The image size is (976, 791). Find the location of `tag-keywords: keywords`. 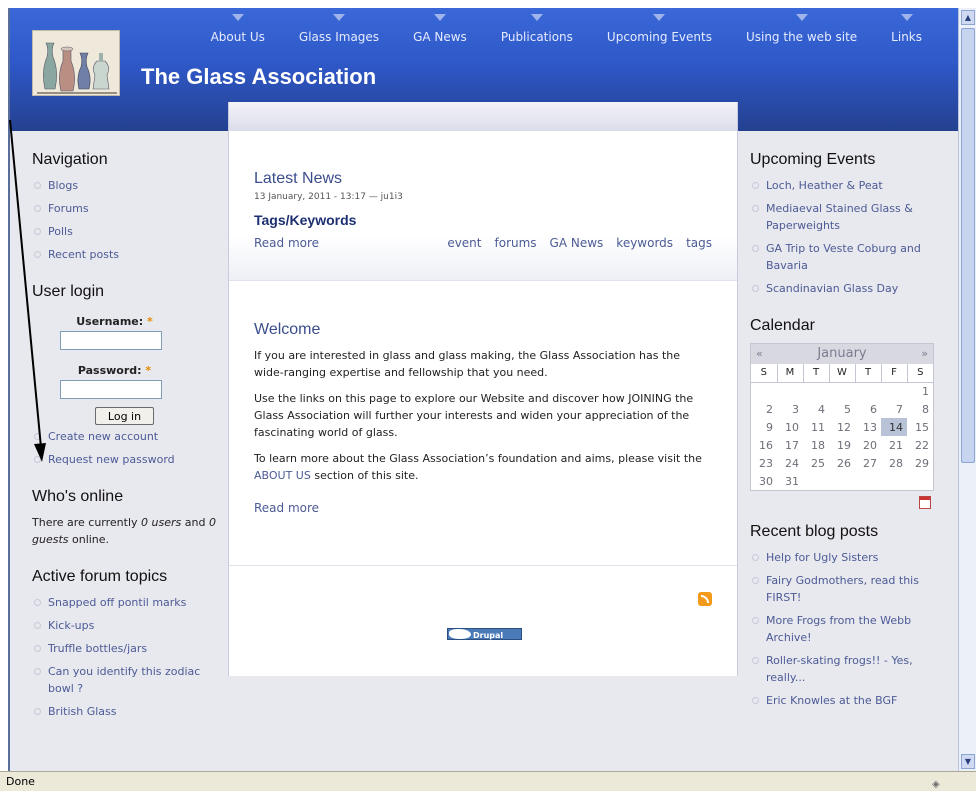

tag-keywords: keywords is located at coordinates (644, 243).